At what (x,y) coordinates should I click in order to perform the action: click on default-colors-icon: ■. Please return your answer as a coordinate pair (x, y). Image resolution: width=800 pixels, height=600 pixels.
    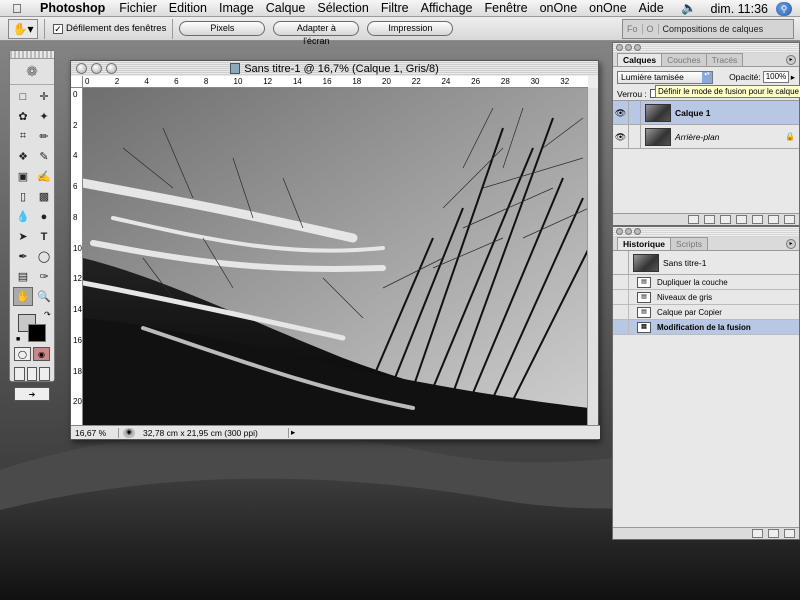
    Looking at the image, I should click on (18, 339).